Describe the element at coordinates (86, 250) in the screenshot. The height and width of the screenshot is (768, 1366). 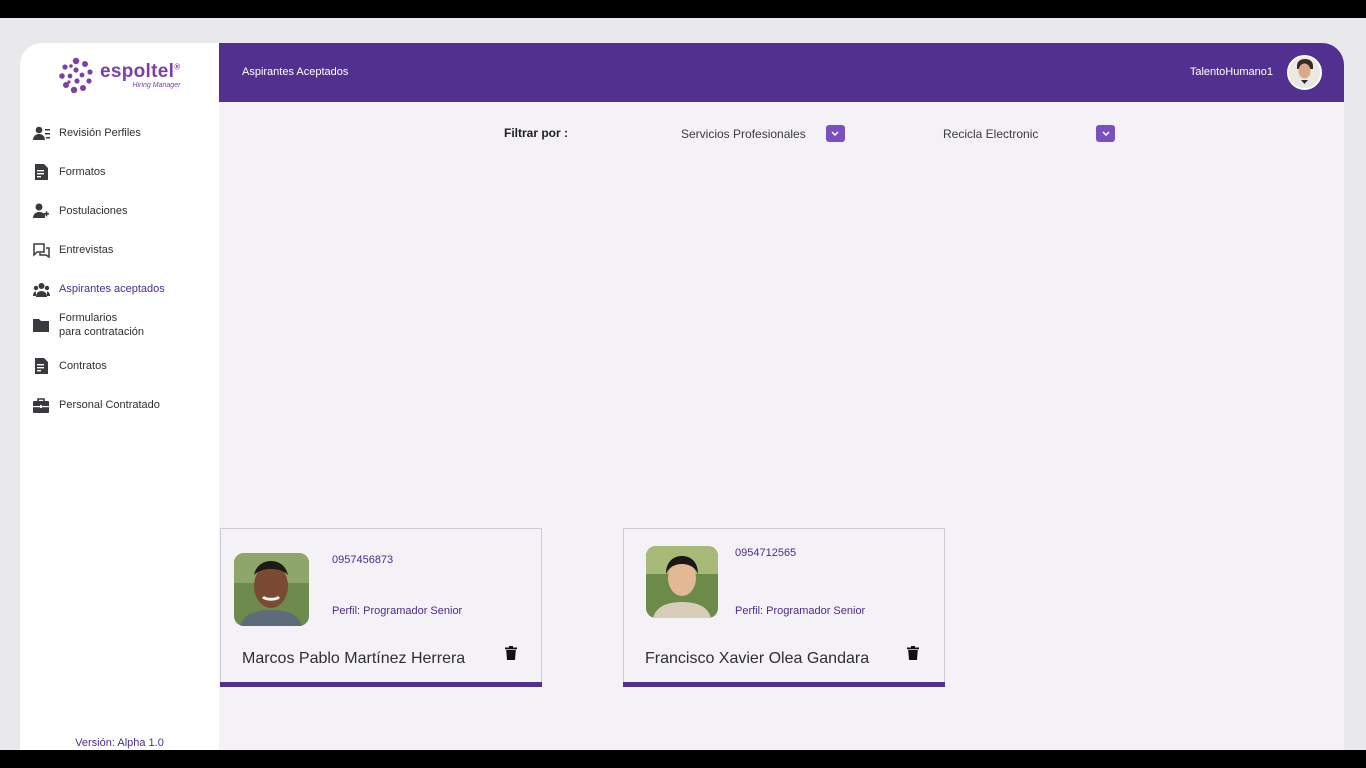
I see `sidebar-item-label: Entrevistas` at that location.